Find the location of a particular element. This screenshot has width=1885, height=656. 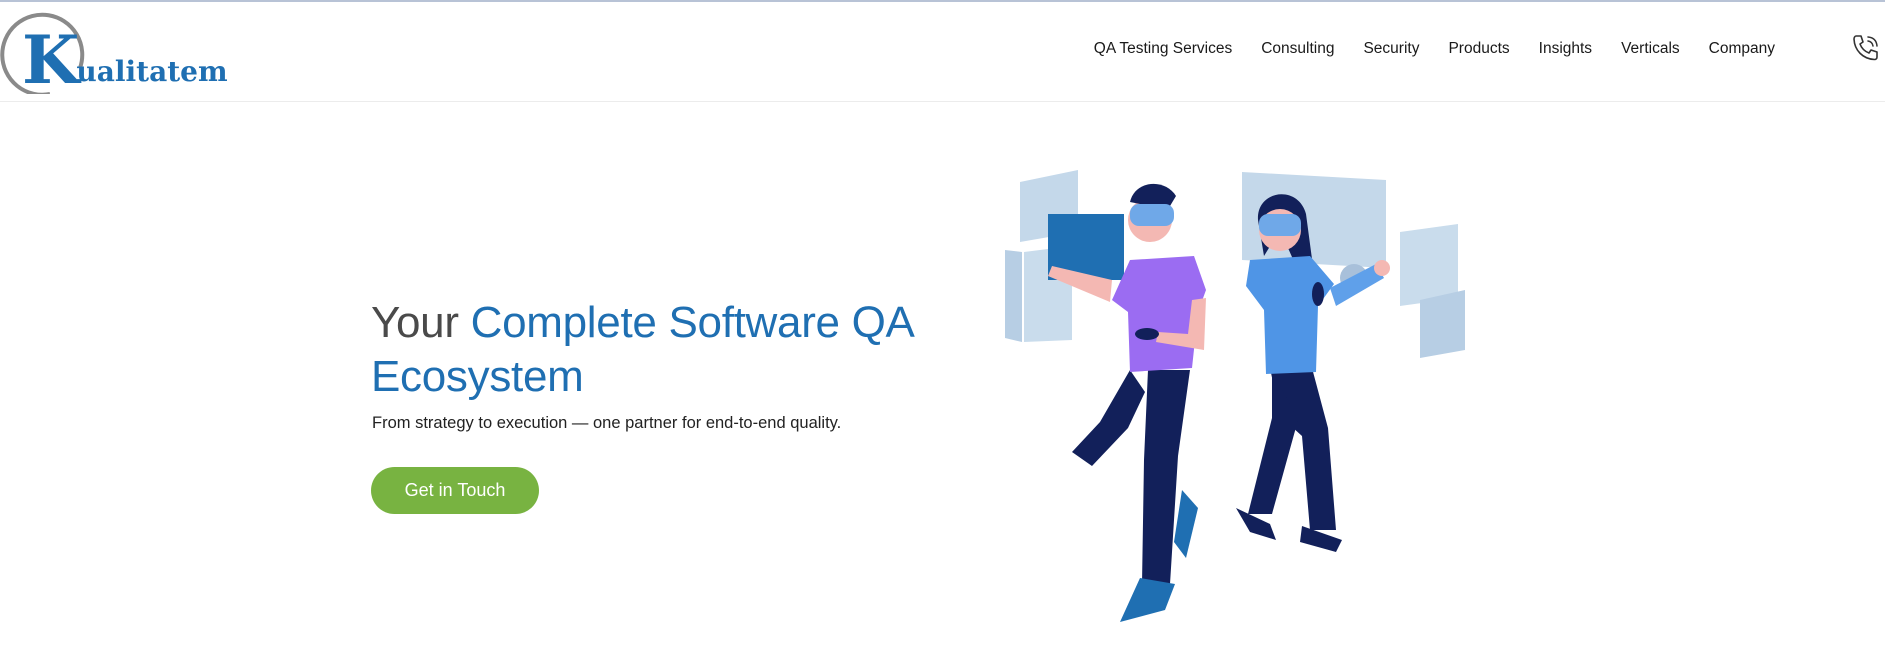

nav-verticals: Verticals is located at coordinates (1650, 49).